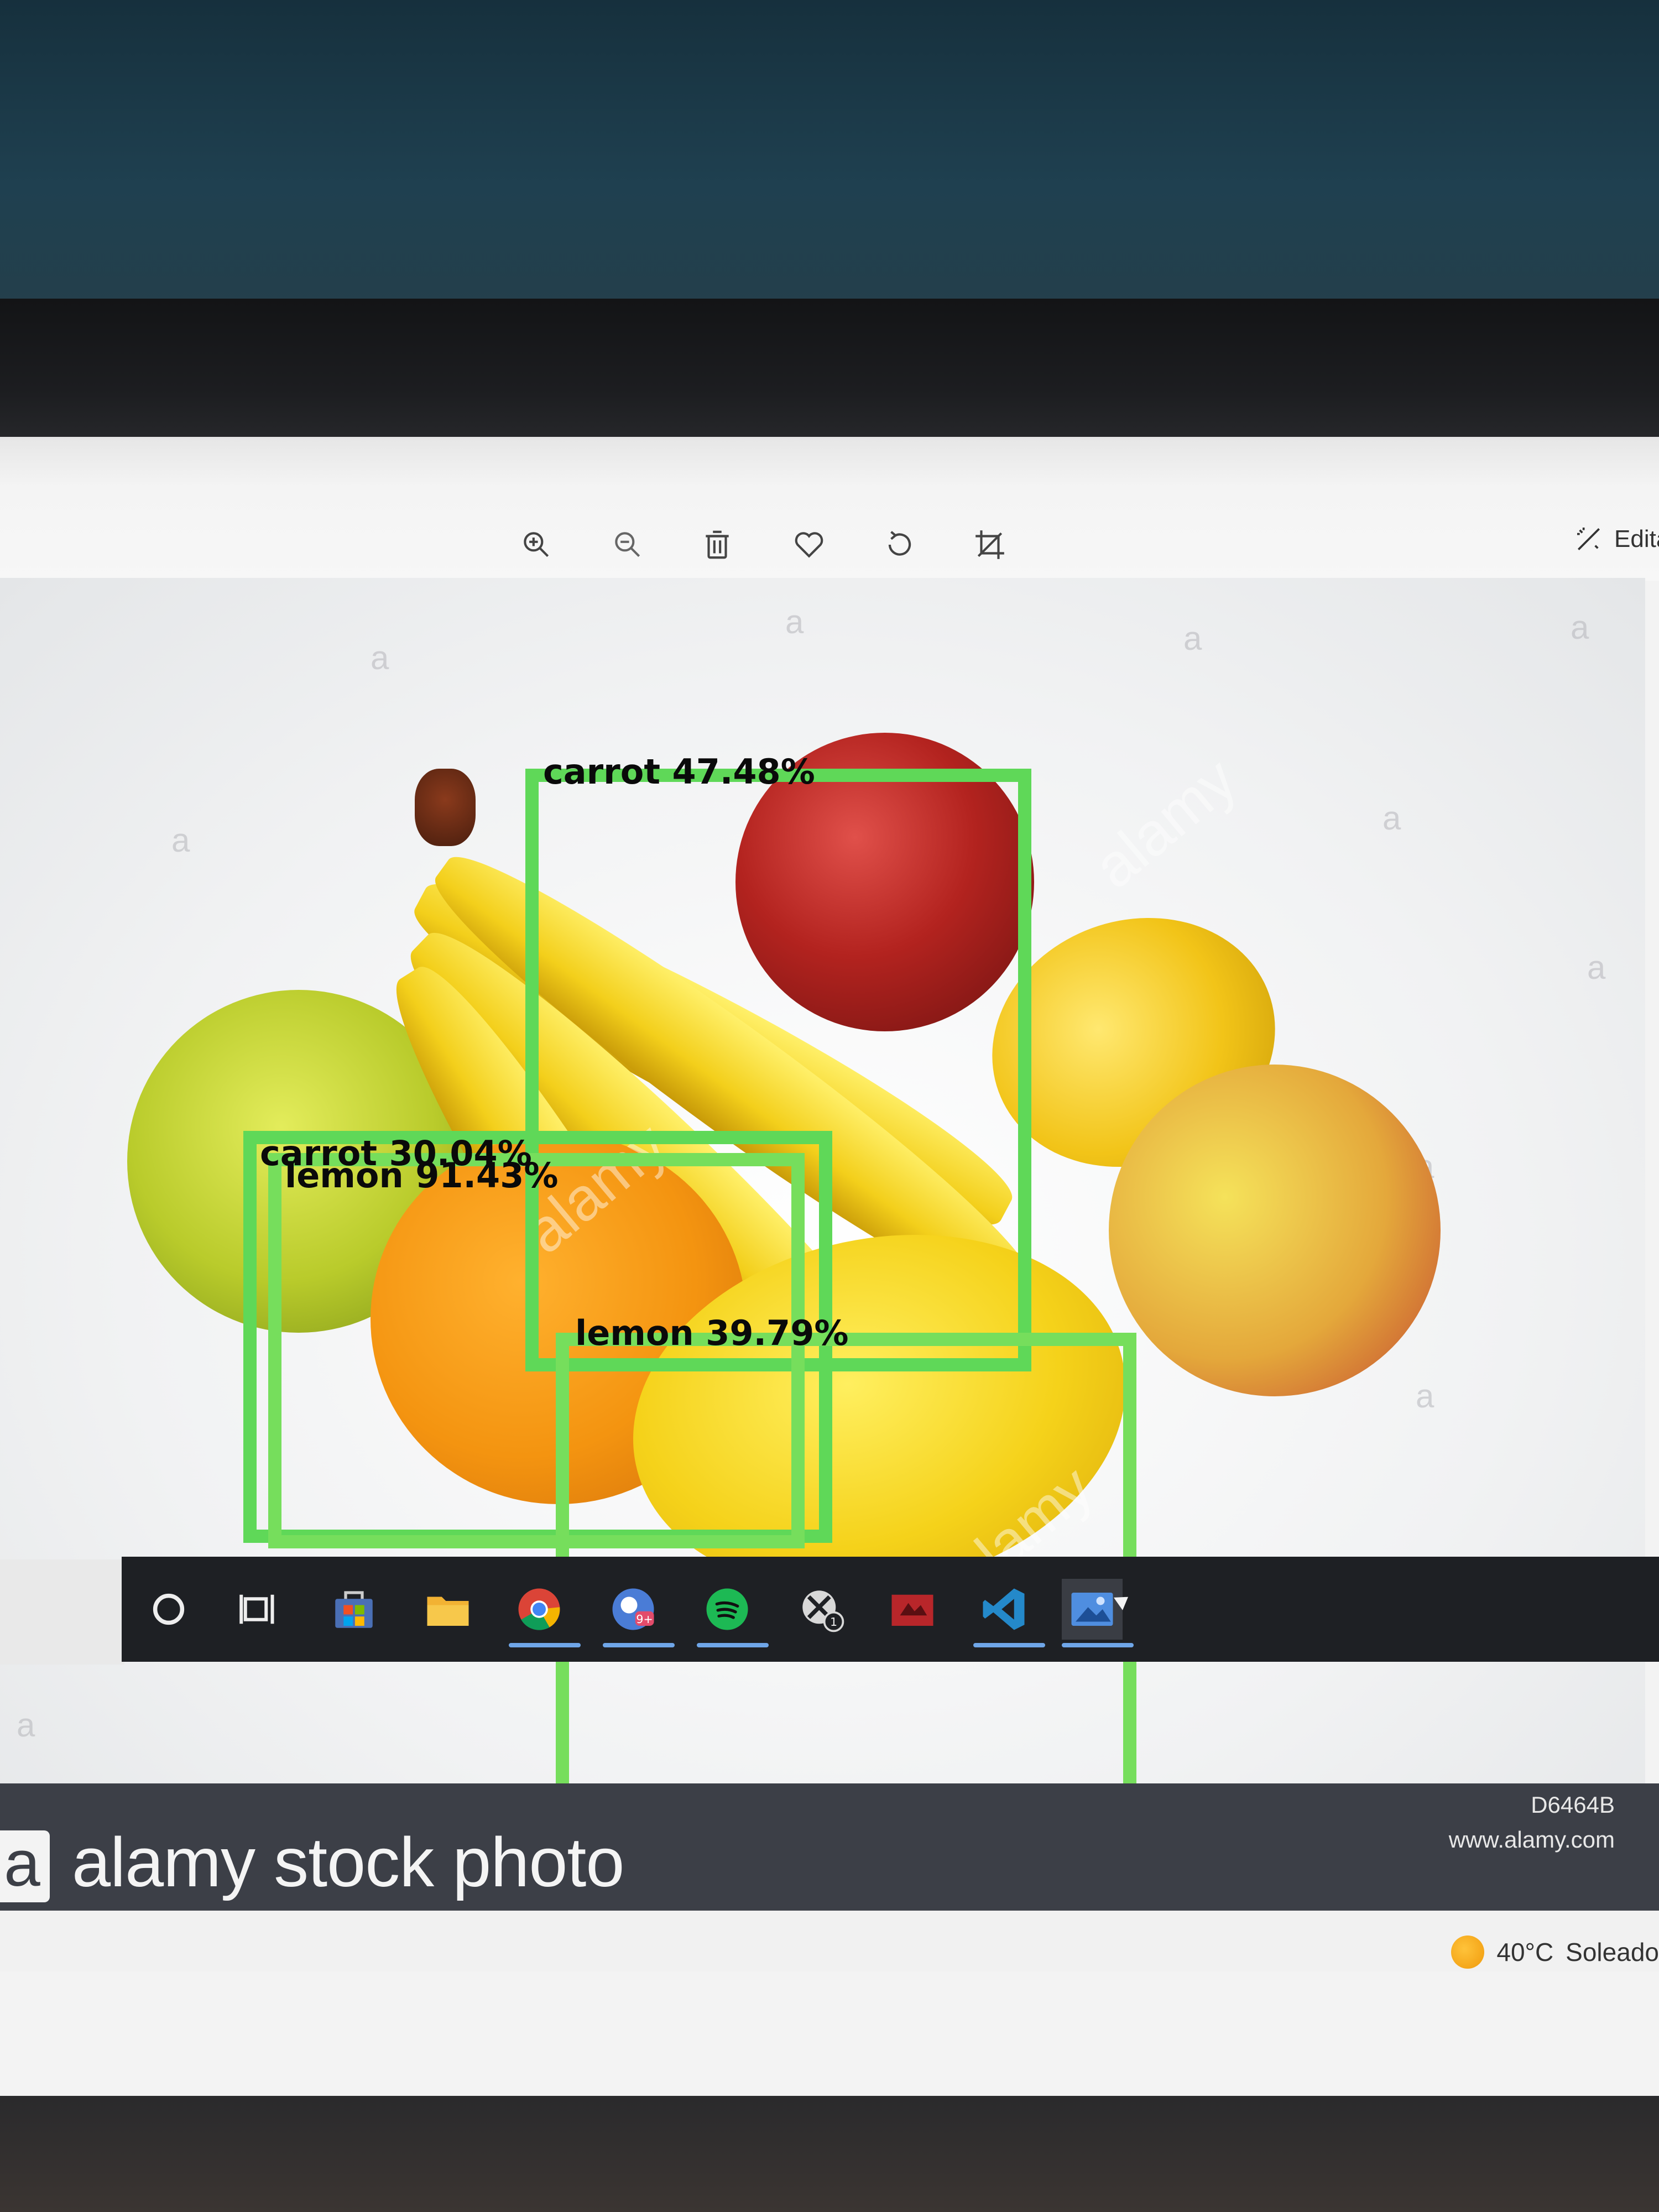  What do you see at coordinates (260, 1610) in the screenshot?
I see `task-view-icon` at bounding box center [260, 1610].